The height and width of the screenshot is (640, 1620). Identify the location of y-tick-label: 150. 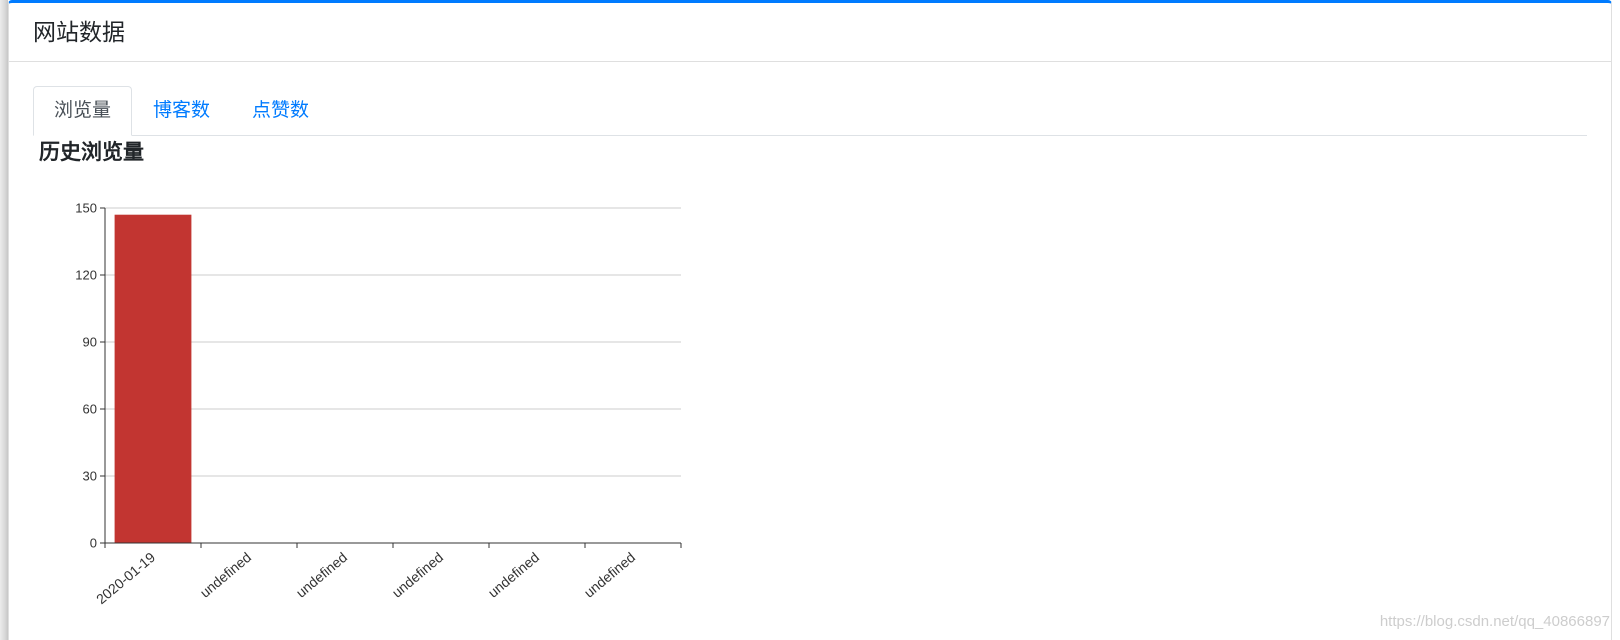
(86, 208).